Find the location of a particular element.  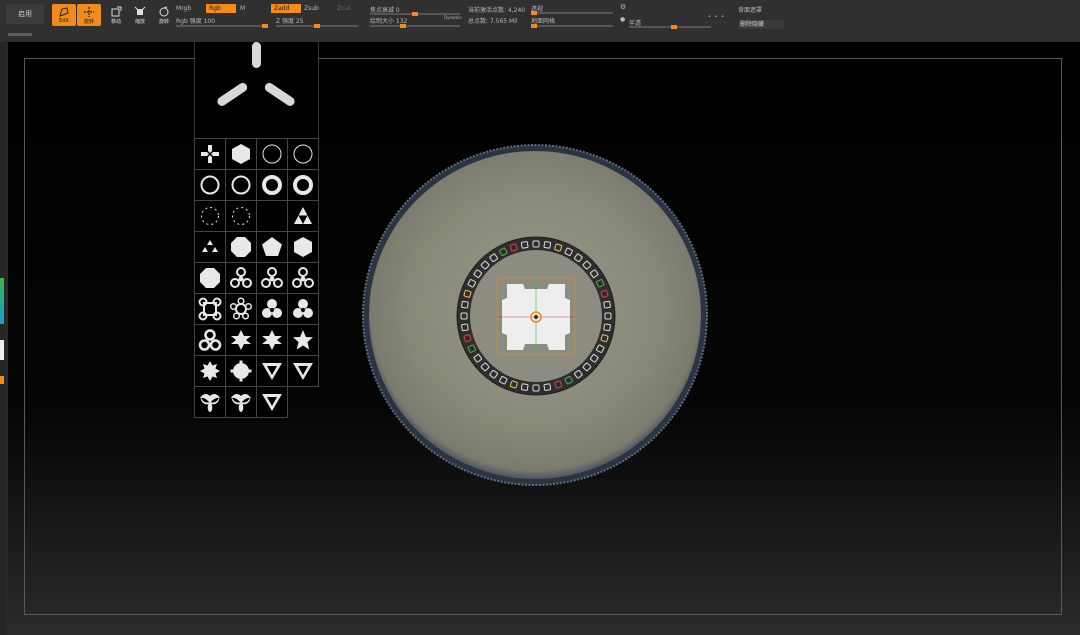

draw-size-slider is located at coordinates (415, 26).